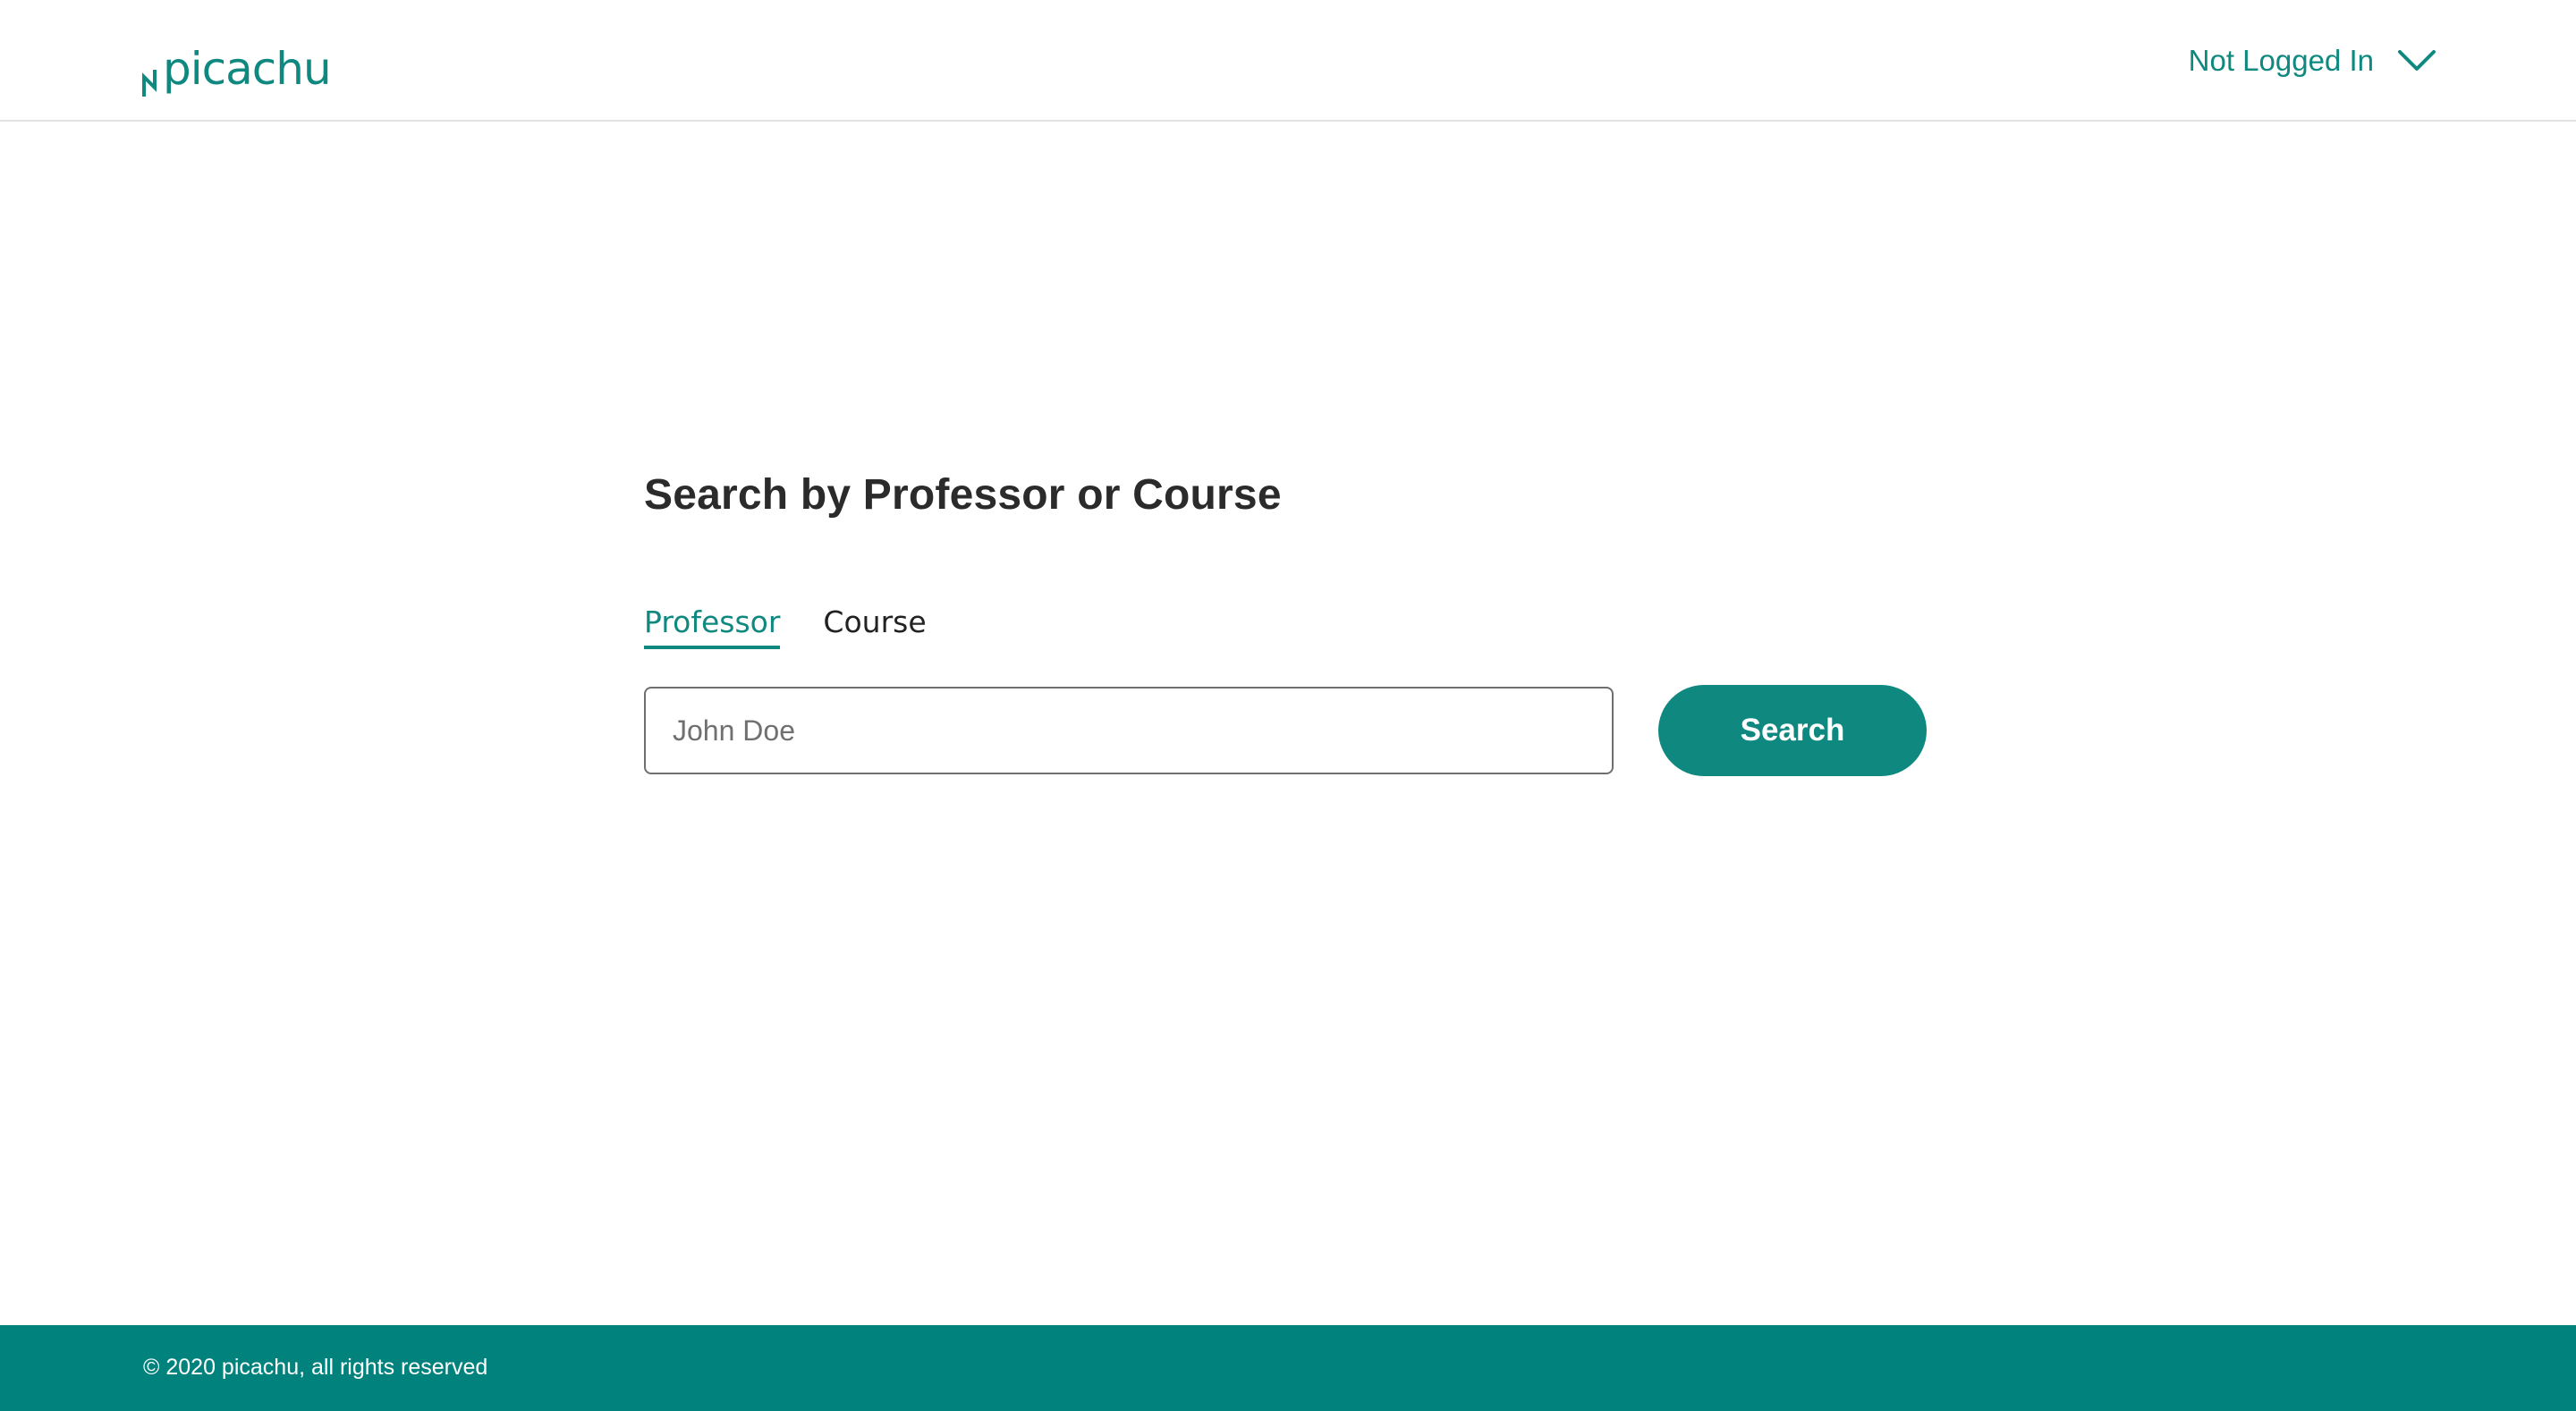 The height and width of the screenshot is (1411, 2576). Describe the element at coordinates (1288, 1368) in the screenshot. I see `footer: © 2020 picachu, all rights reserved` at that location.